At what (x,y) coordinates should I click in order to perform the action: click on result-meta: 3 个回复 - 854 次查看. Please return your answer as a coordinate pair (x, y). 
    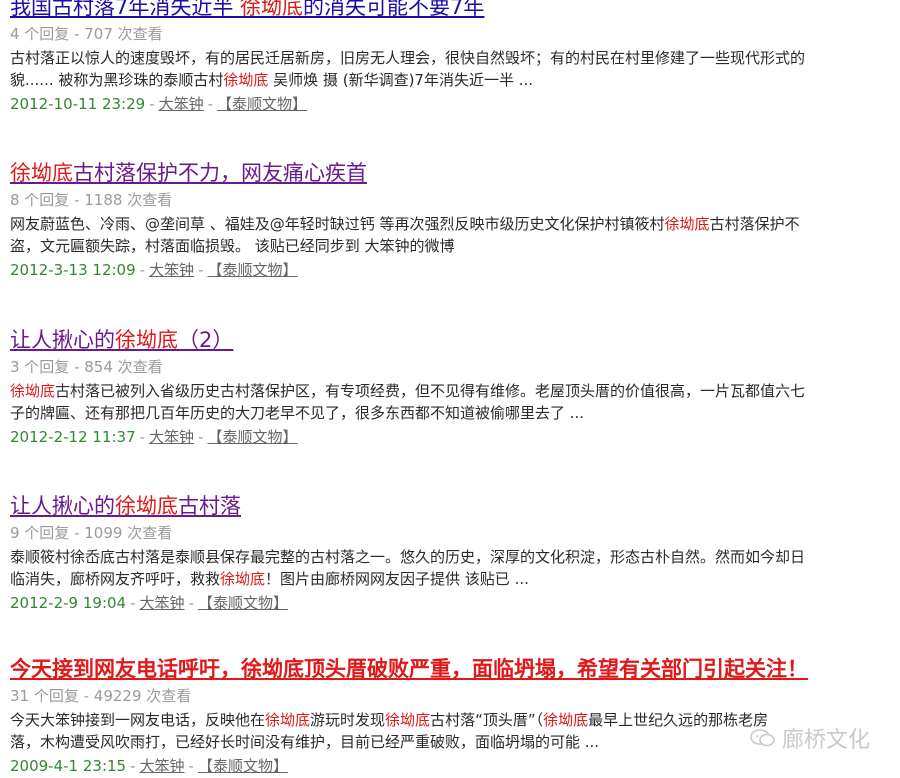
    Looking at the image, I should click on (86, 367).